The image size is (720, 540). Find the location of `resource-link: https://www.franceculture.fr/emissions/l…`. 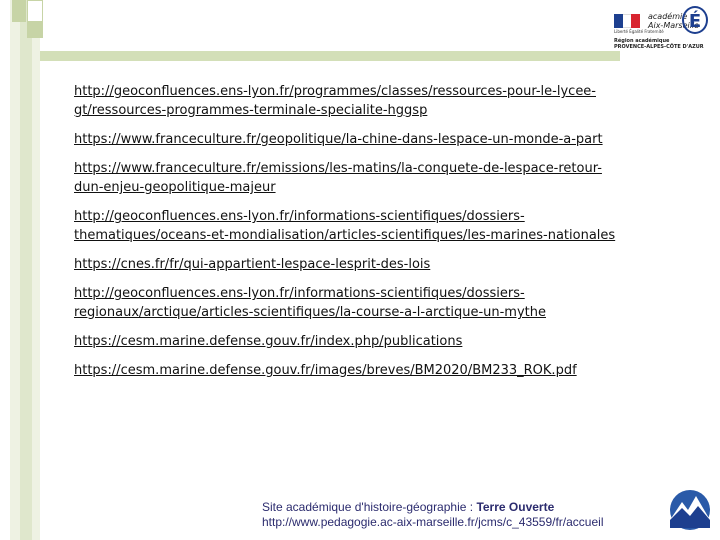

resource-link: https://www.franceculture.fr/emissions/l… is located at coordinates (394, 178).